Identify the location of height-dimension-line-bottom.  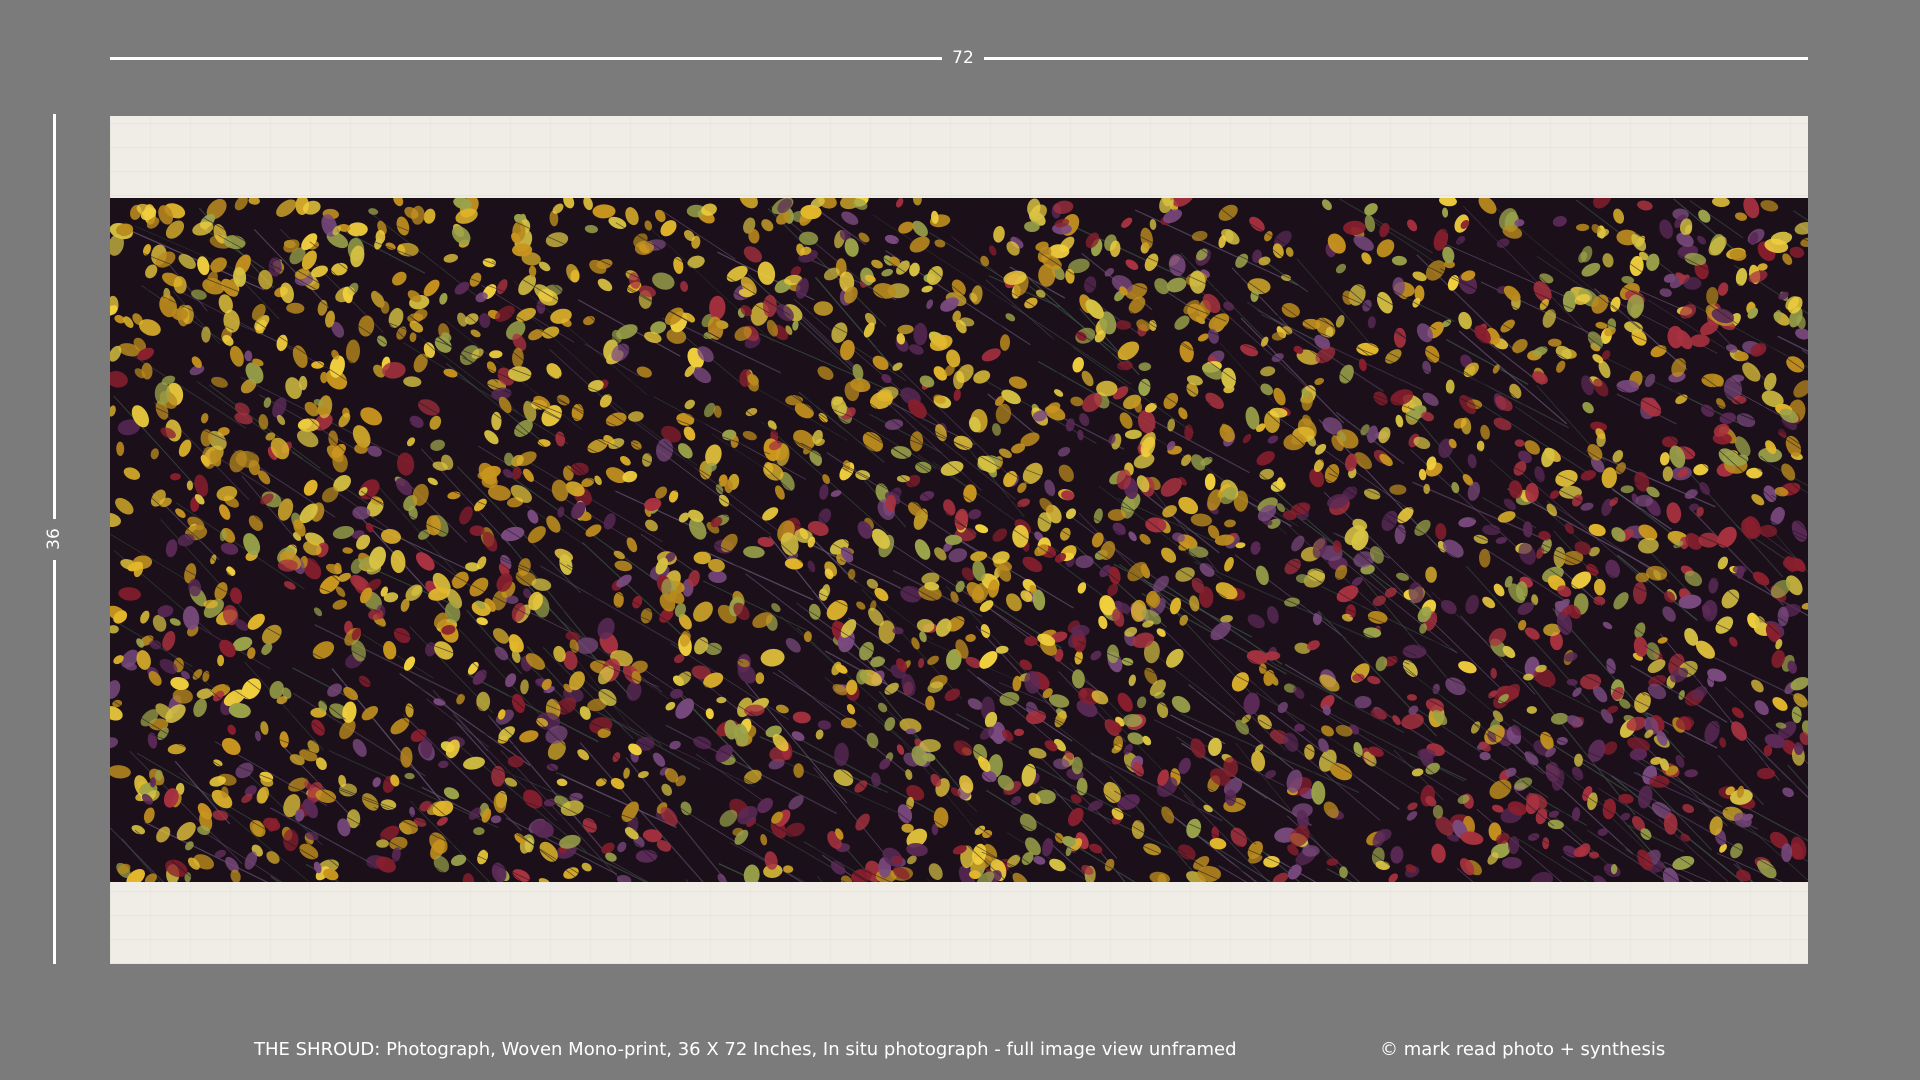
(54, 762).